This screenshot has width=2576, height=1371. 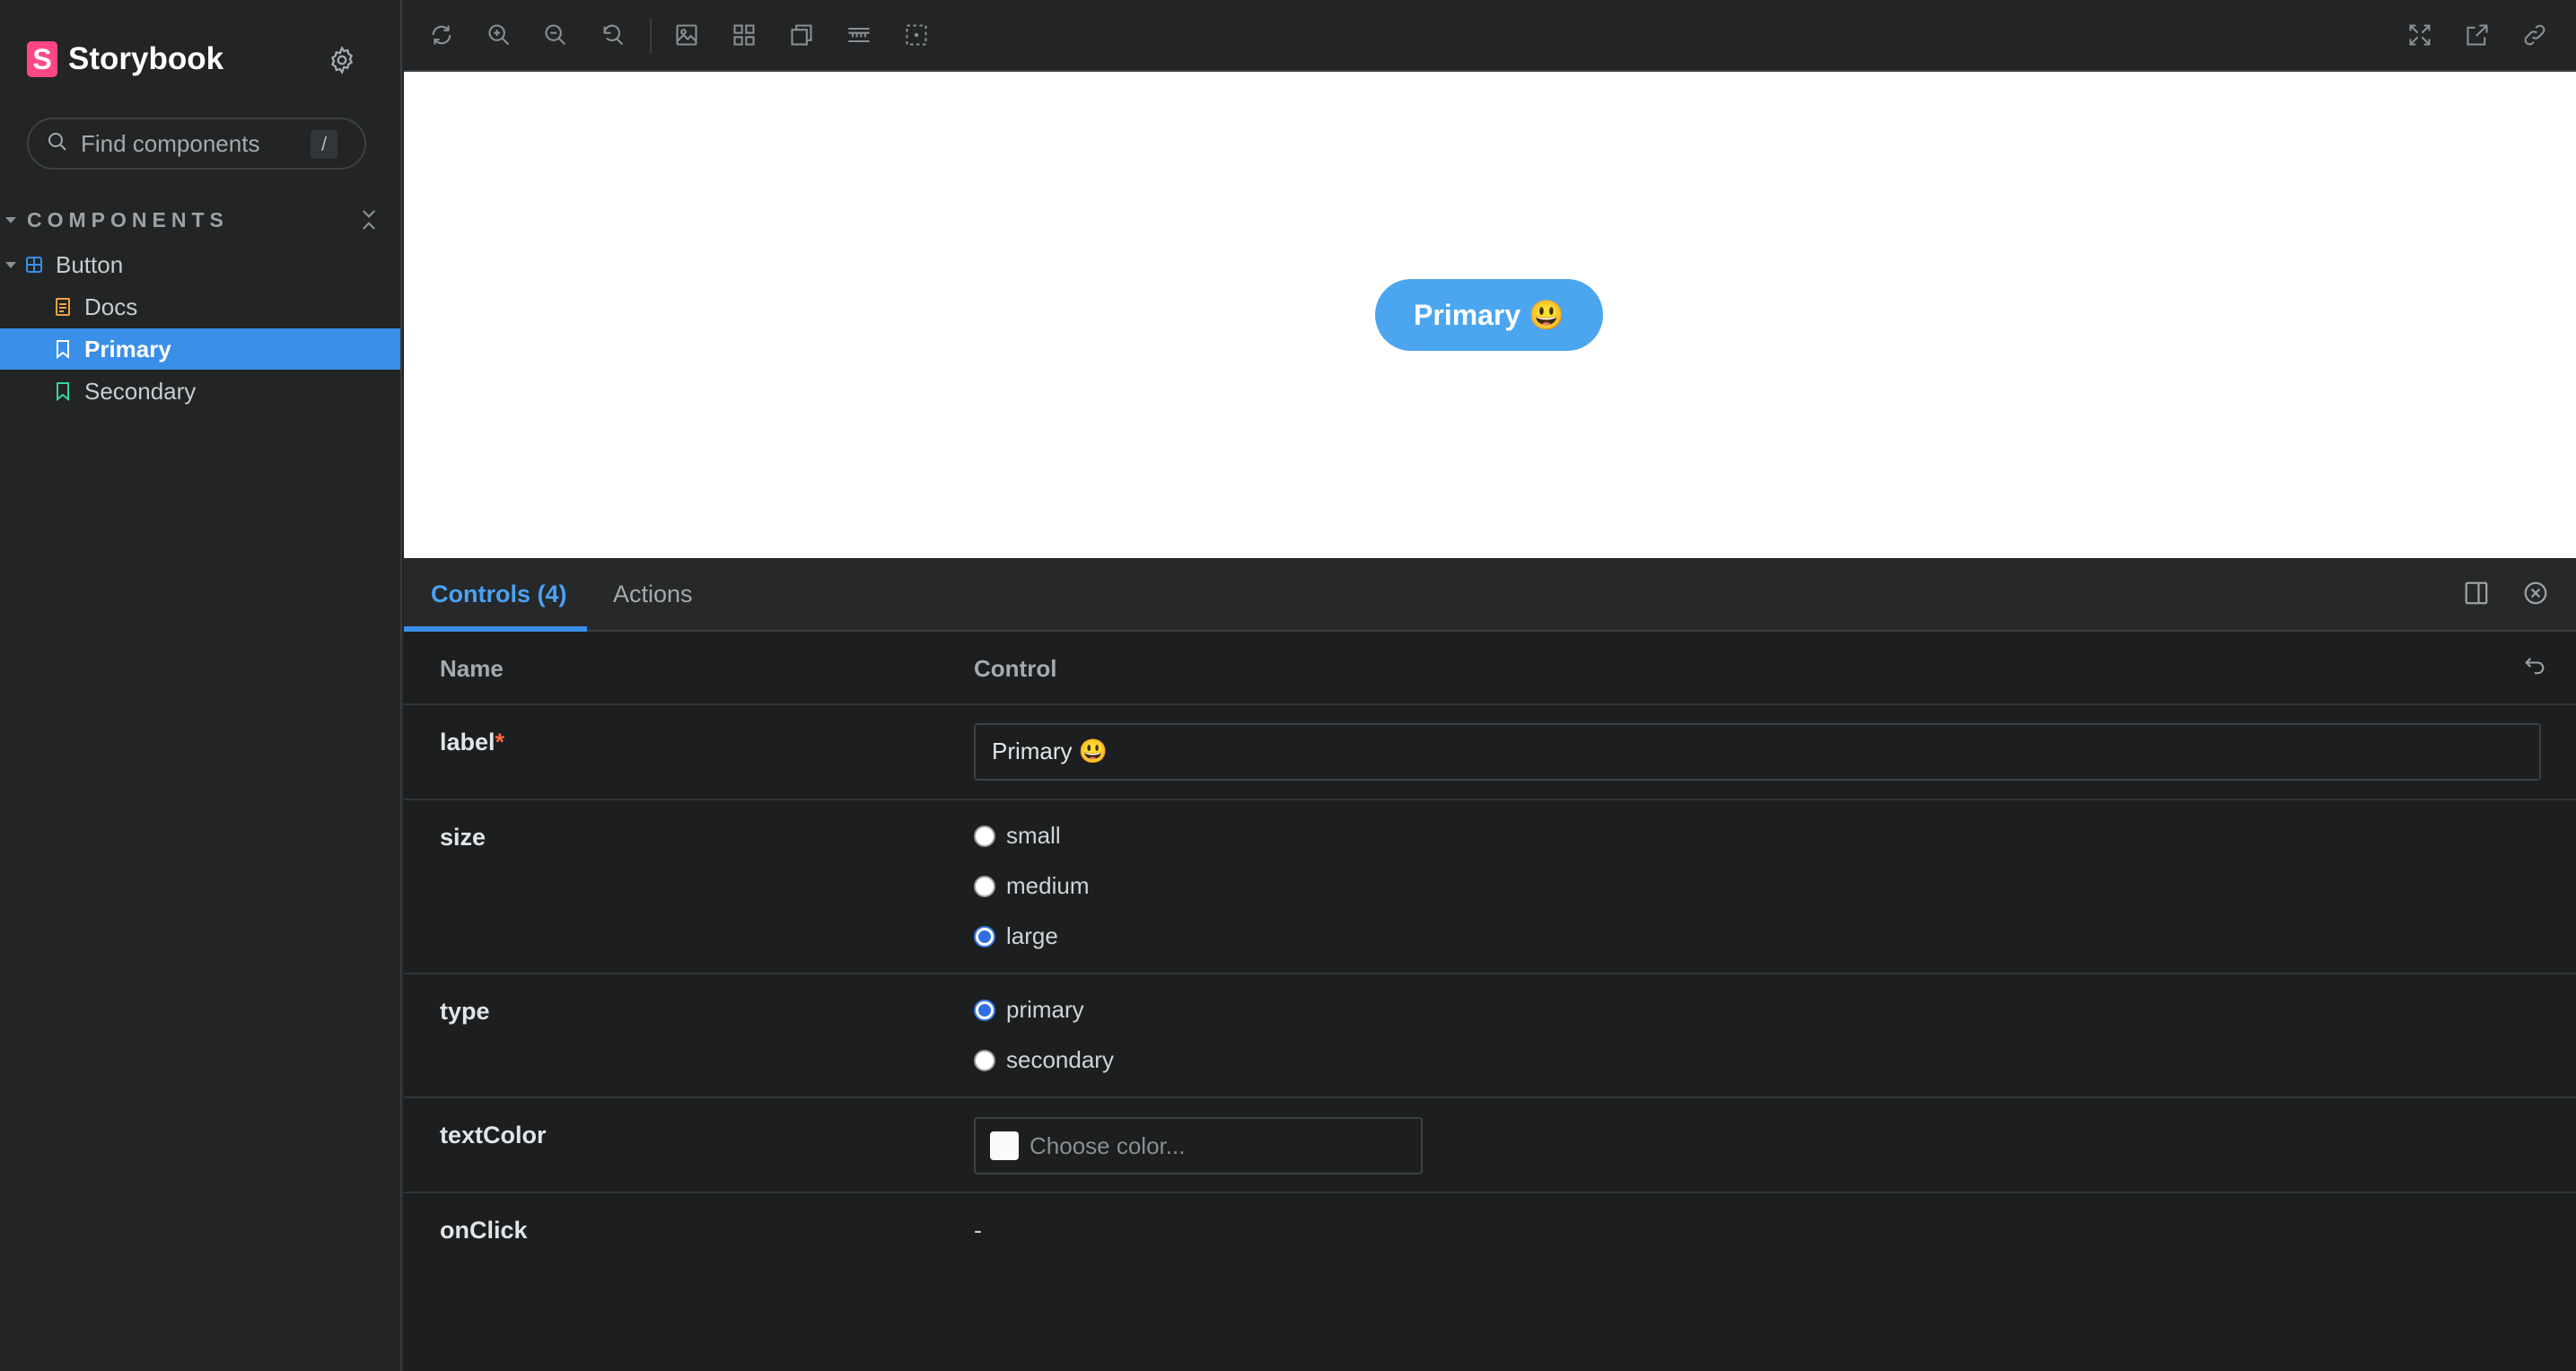 I want to click on control-name: type, so click(x=465, y=1011).